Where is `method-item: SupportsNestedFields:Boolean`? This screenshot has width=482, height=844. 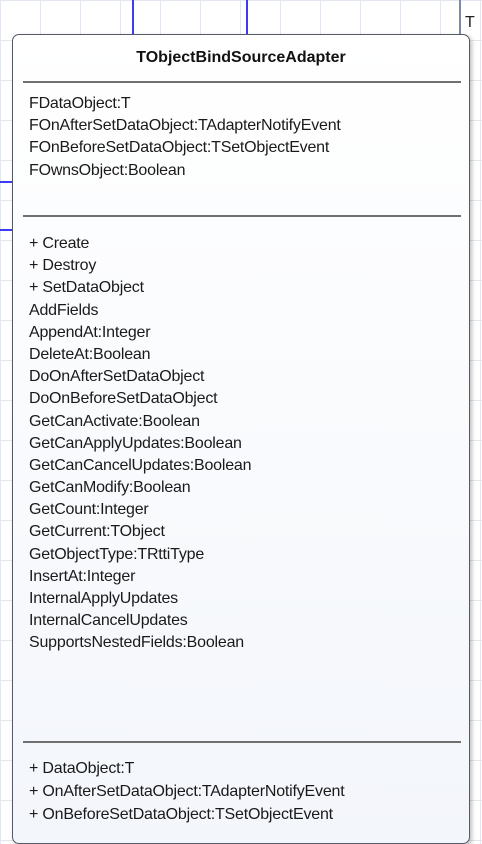 method-item: SupportsNestedFields:Boolean is located at coordinates (245, 643).